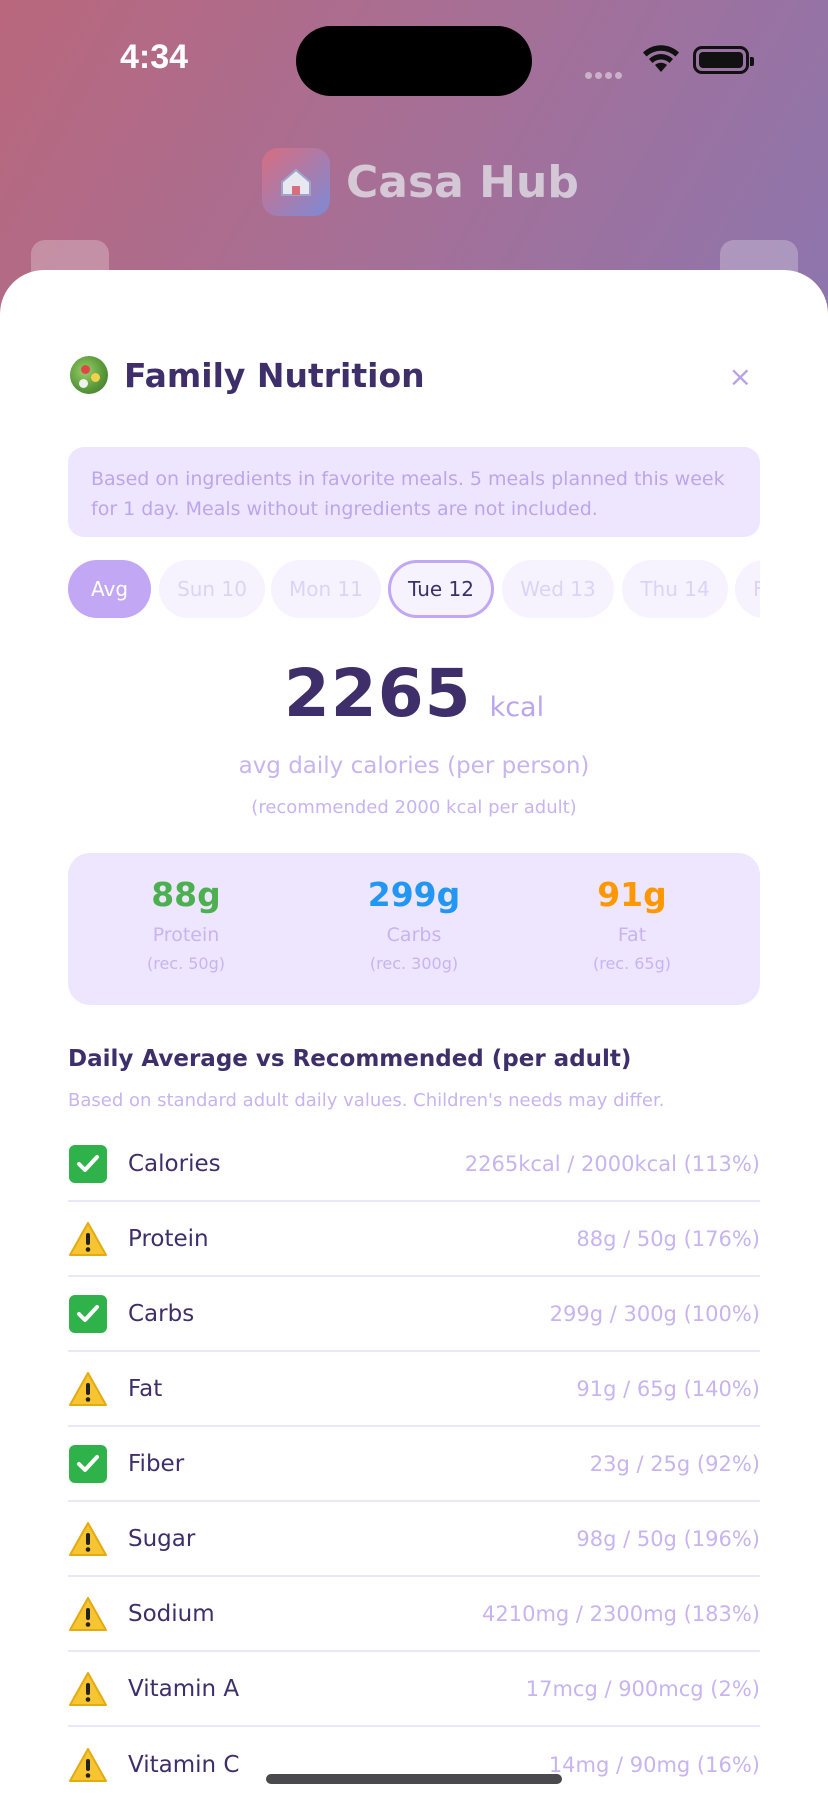  What do you see at coordinates (414, 1389) in the screenshot?
I see `nutrient-row: Fat 91g / 65g (140%)` at bounding box center [414, 1389].